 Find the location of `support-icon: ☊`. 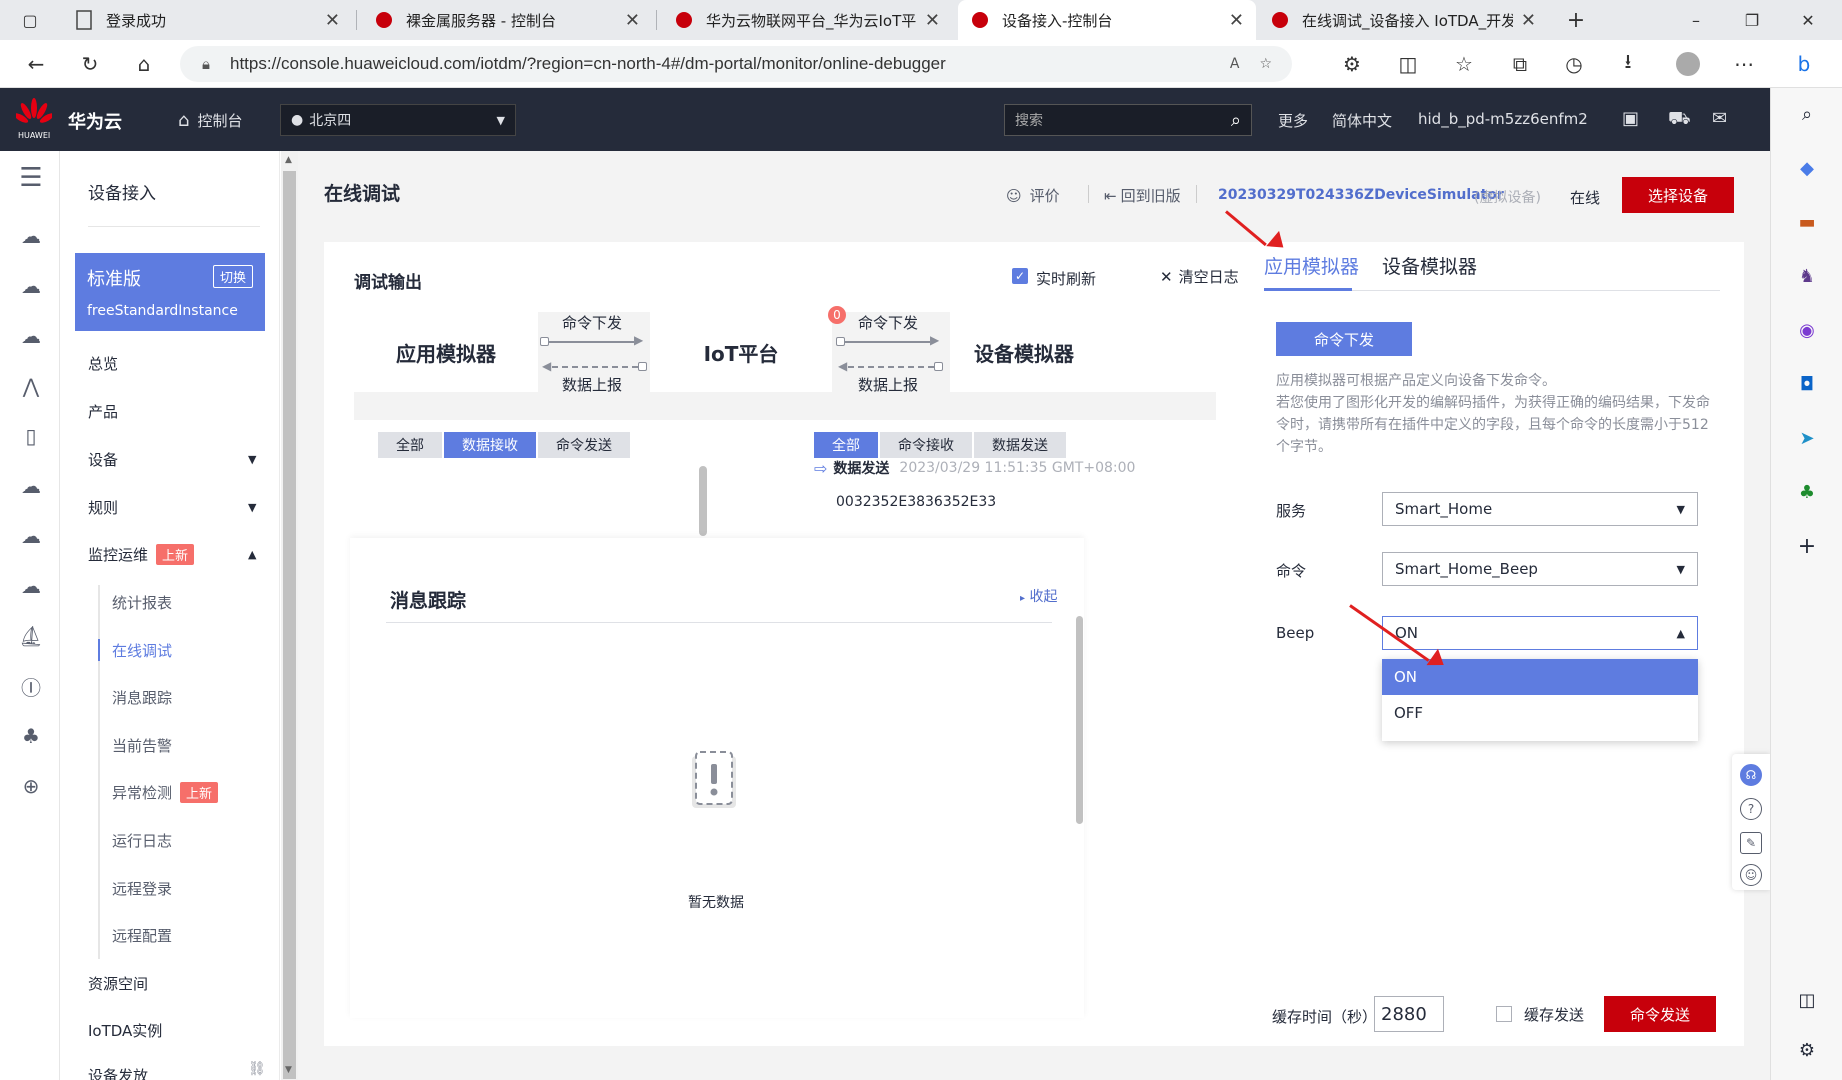

support-icon: ☊ is located at coordinates (1751, 775).